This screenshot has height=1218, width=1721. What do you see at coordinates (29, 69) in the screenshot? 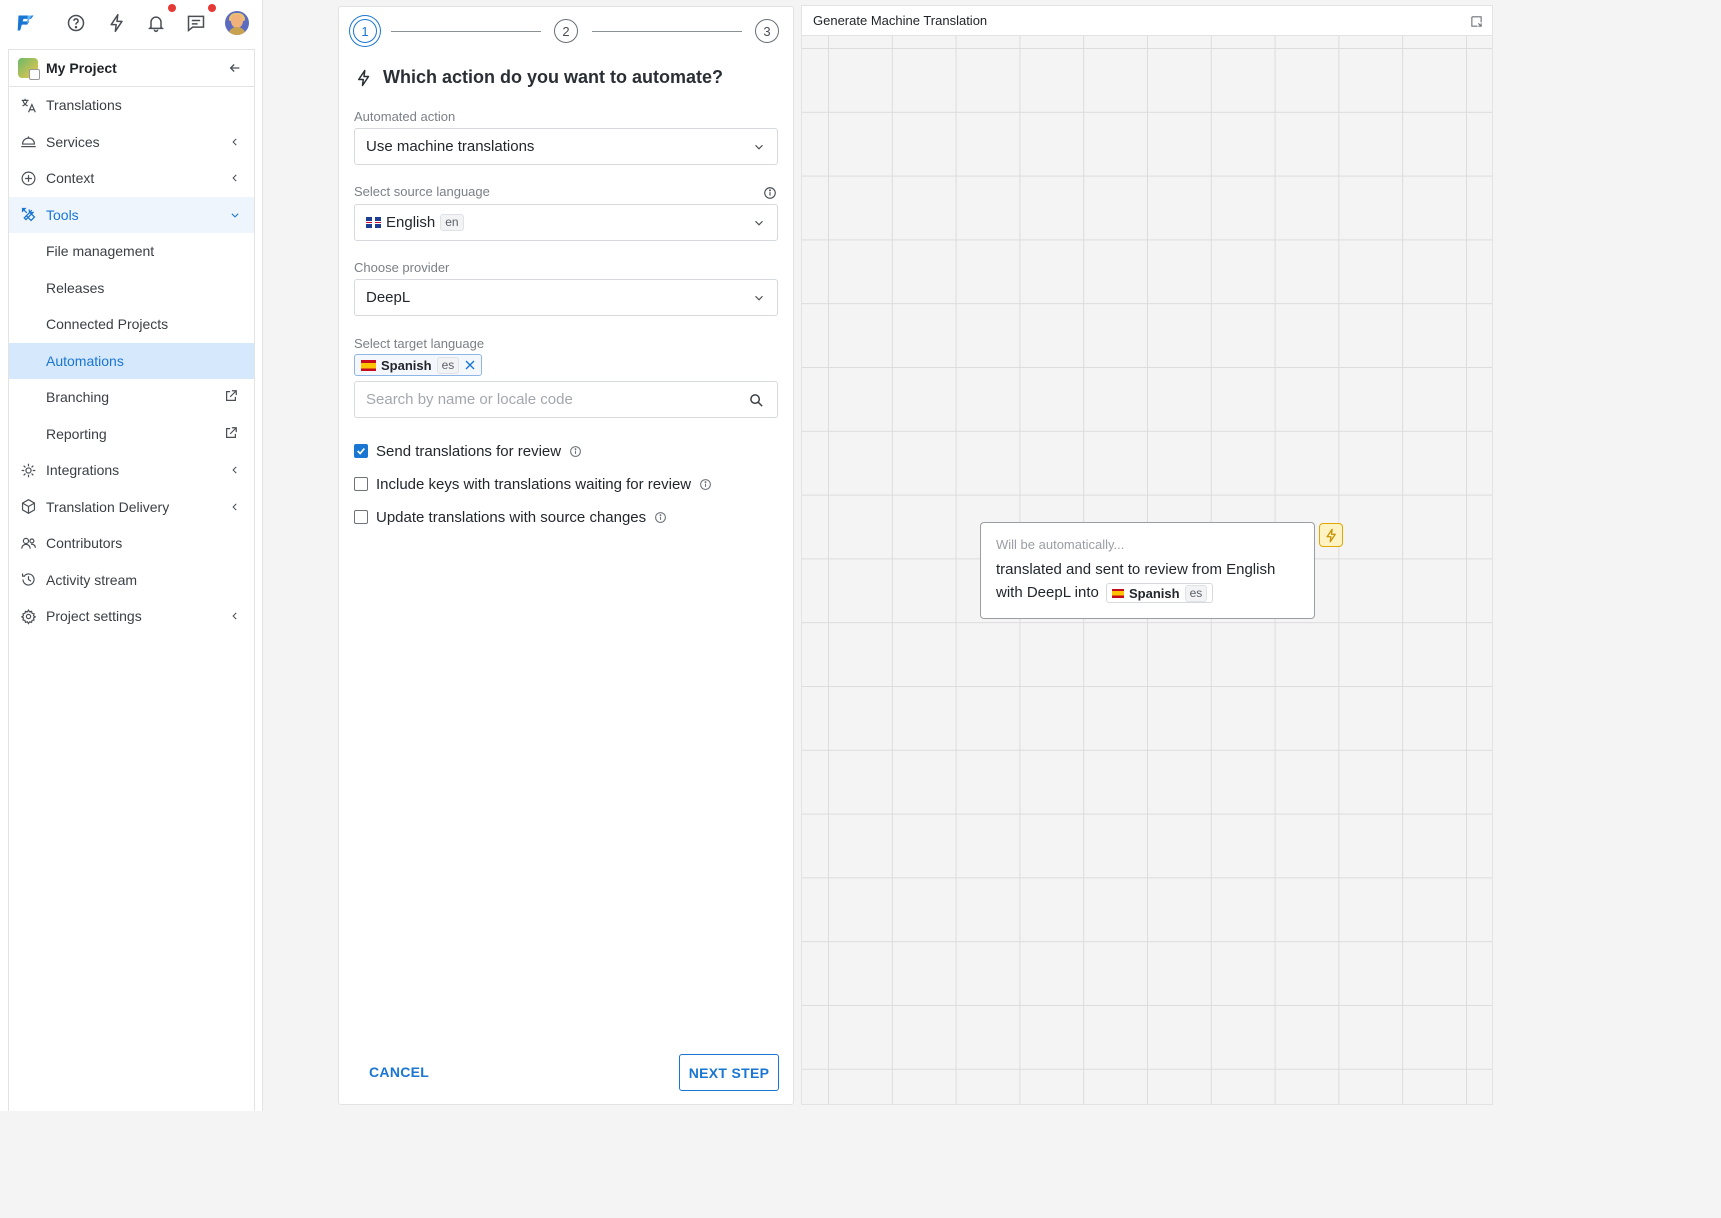
I see `project-logo` at bounding box center [29, 69].